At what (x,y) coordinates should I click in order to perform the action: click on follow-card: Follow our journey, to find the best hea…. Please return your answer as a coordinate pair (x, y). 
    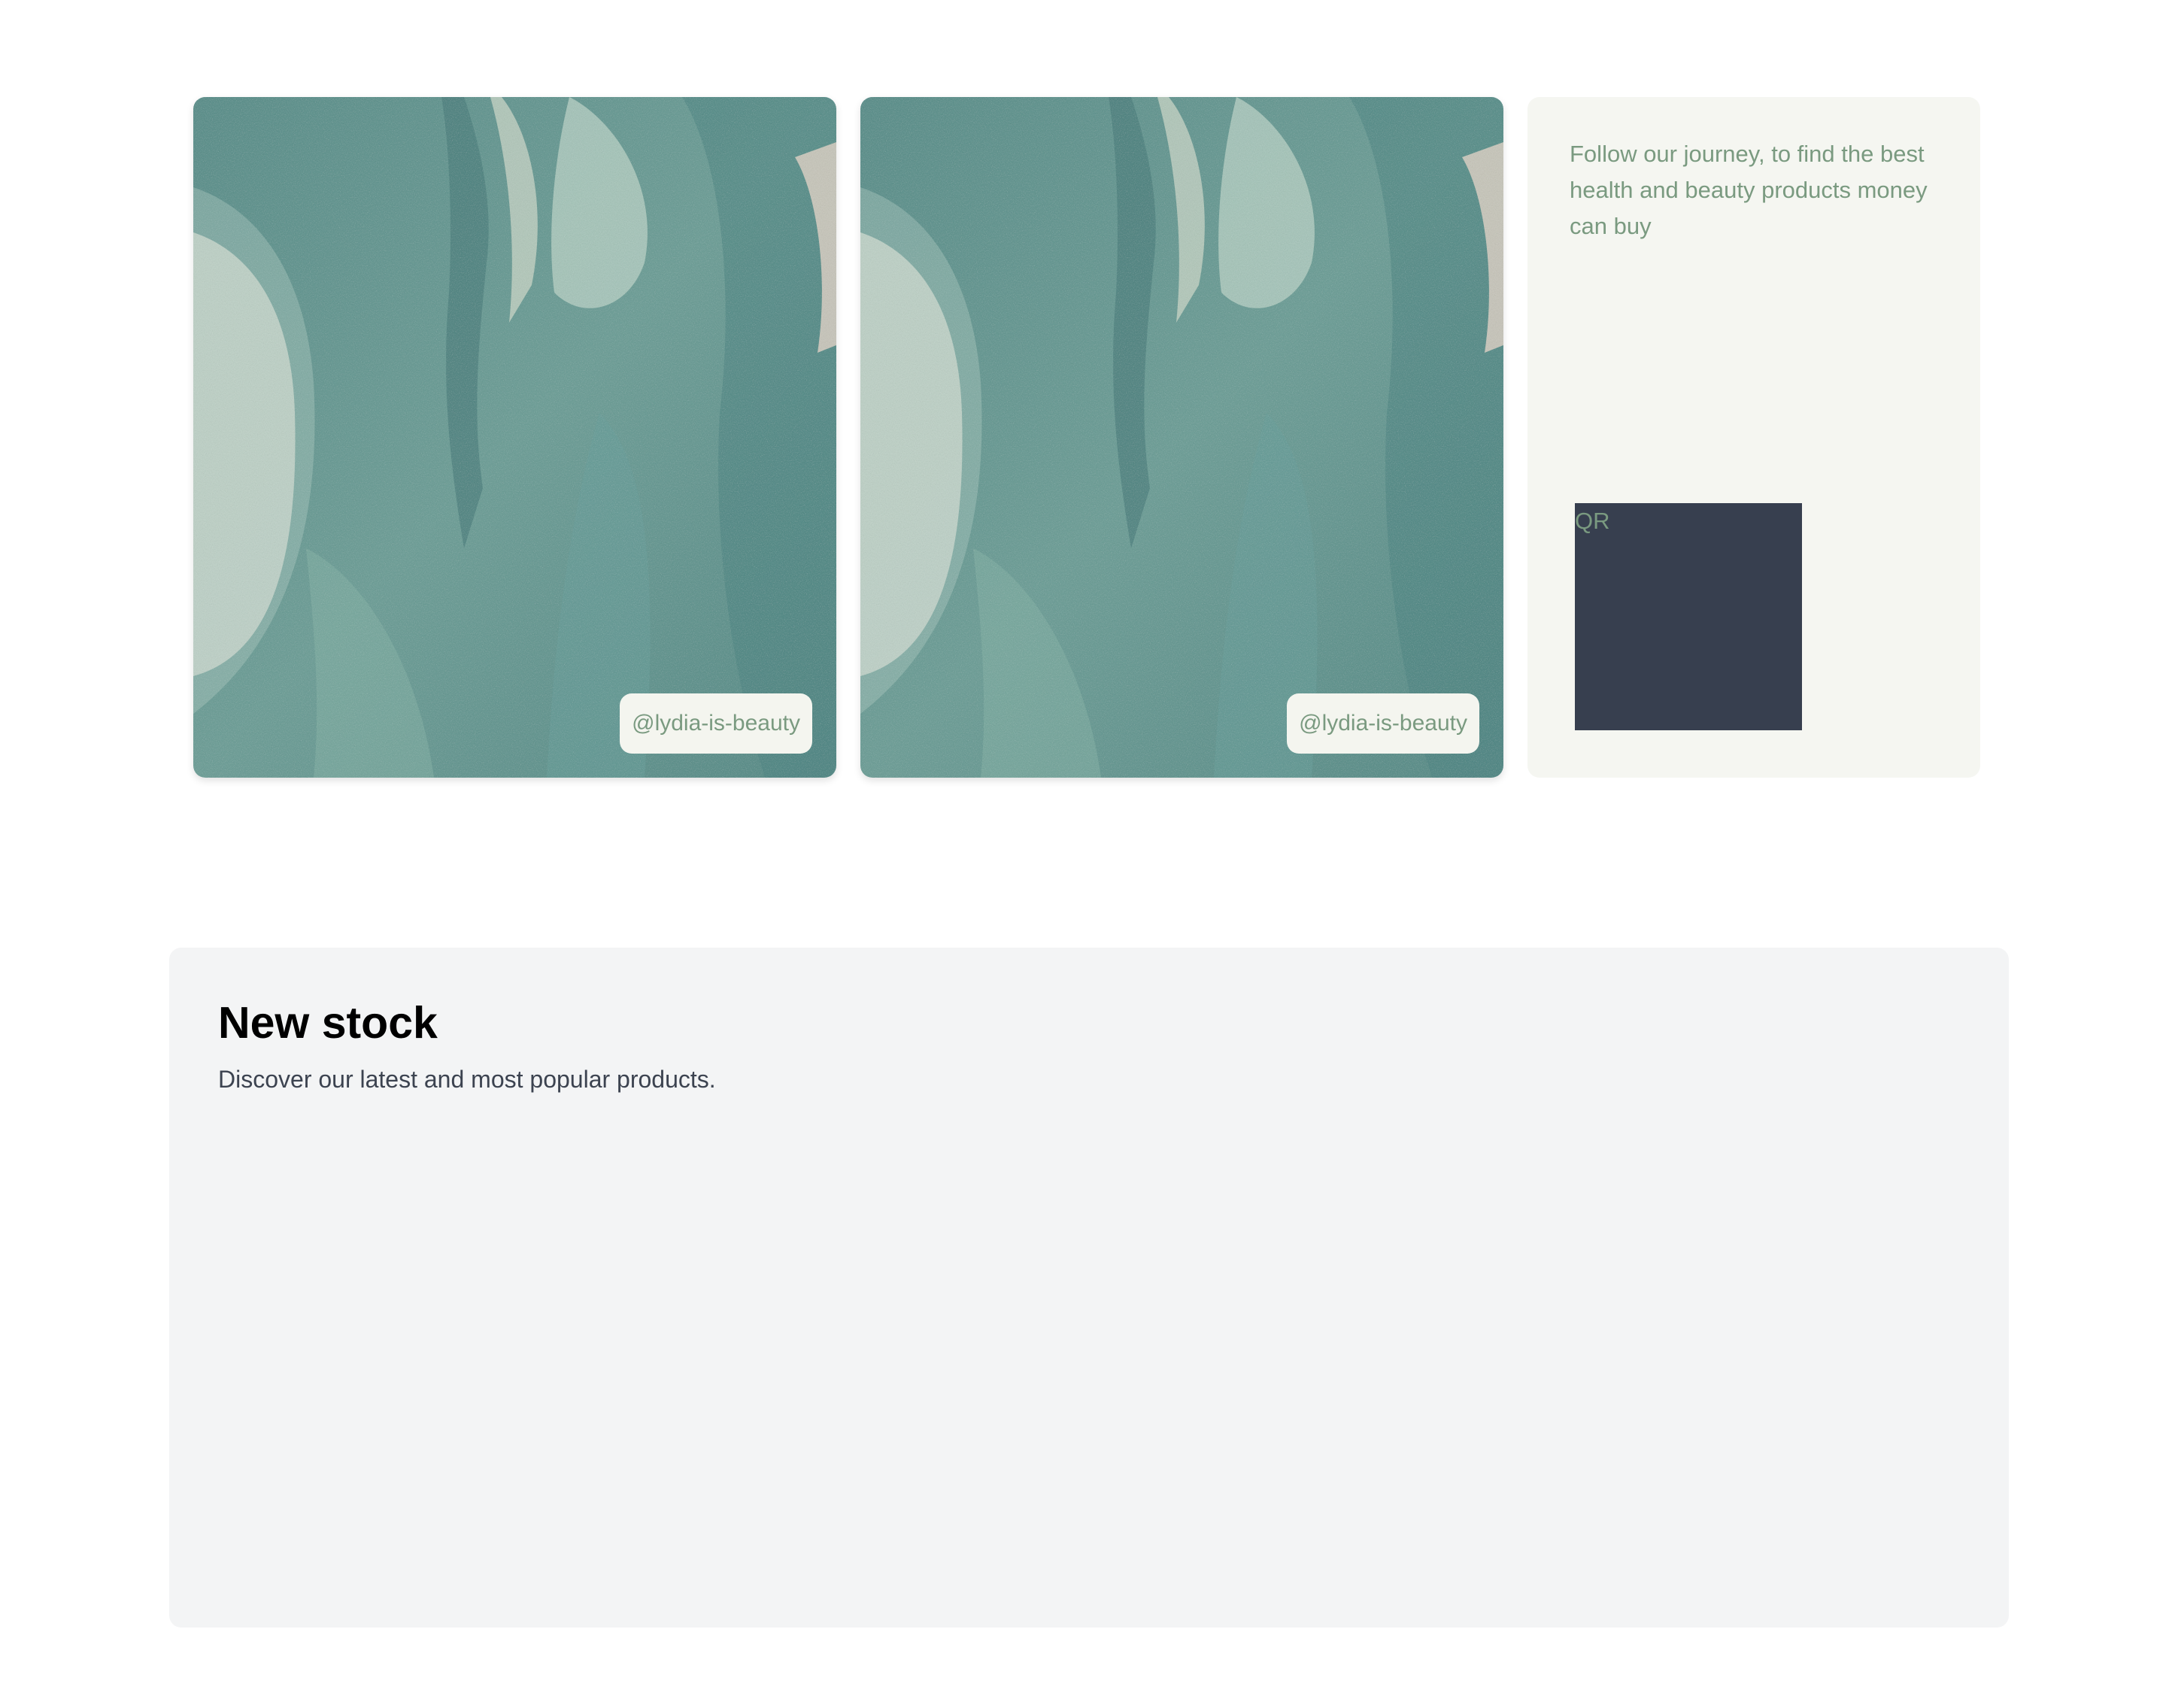
    Looking at the image, I should click on (1753, 437).